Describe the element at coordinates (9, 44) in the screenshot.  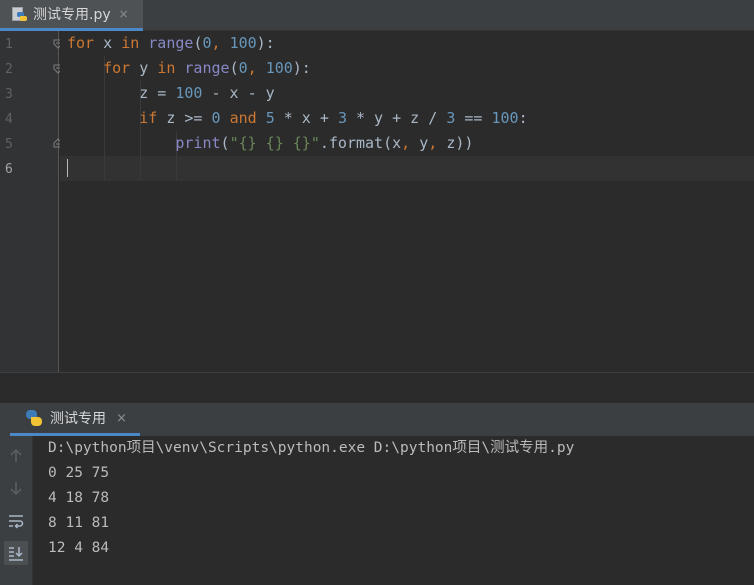
I see `line-number: 1` at that location.